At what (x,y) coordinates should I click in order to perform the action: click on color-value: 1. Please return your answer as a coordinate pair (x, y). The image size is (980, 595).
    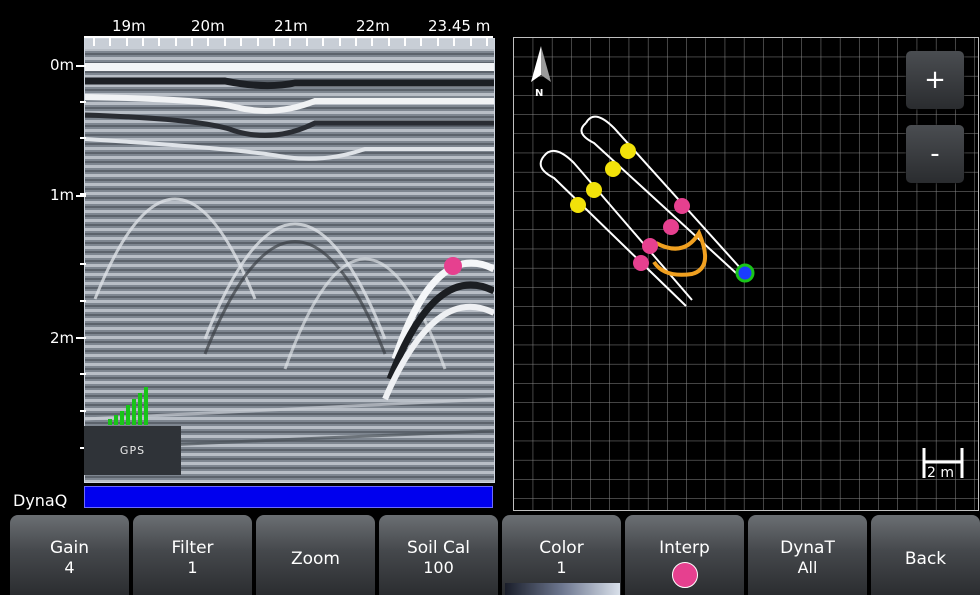
    Looking at the image, I should click on (561, 567).